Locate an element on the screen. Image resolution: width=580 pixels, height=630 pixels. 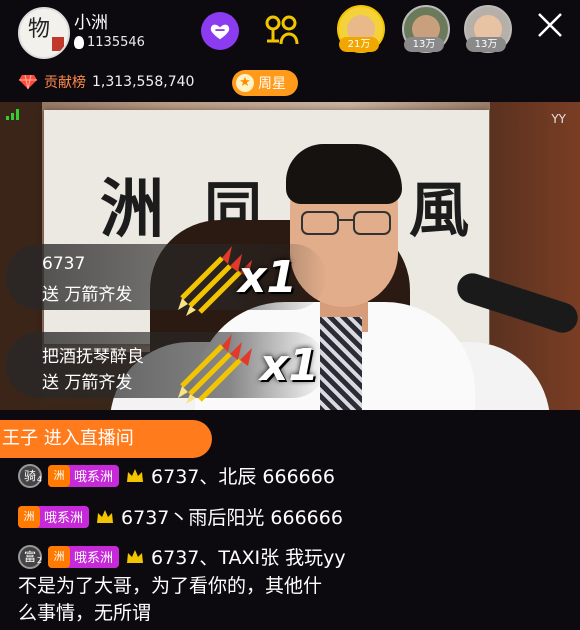
video-person-shirt is located at coordinates (341, 363).